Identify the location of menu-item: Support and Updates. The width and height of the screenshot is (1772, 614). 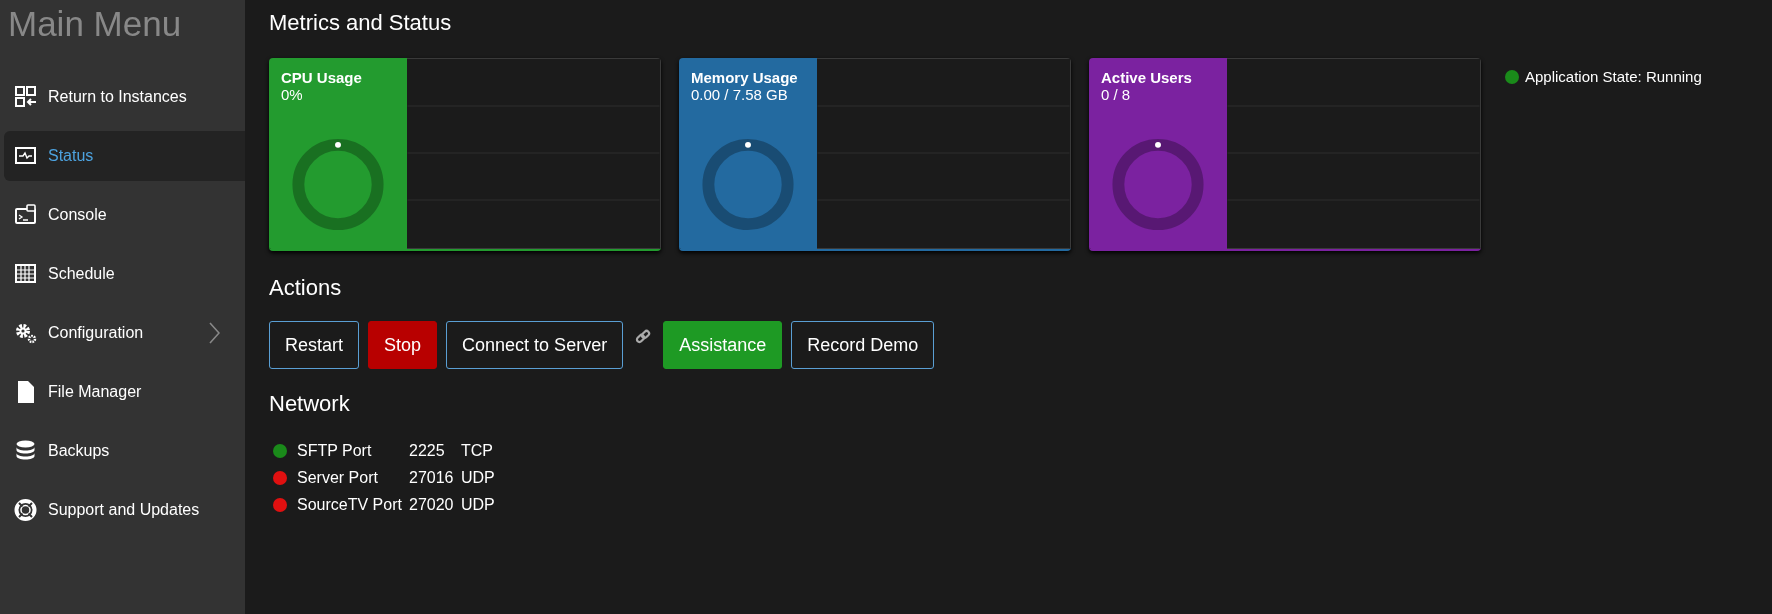
(124, 510).